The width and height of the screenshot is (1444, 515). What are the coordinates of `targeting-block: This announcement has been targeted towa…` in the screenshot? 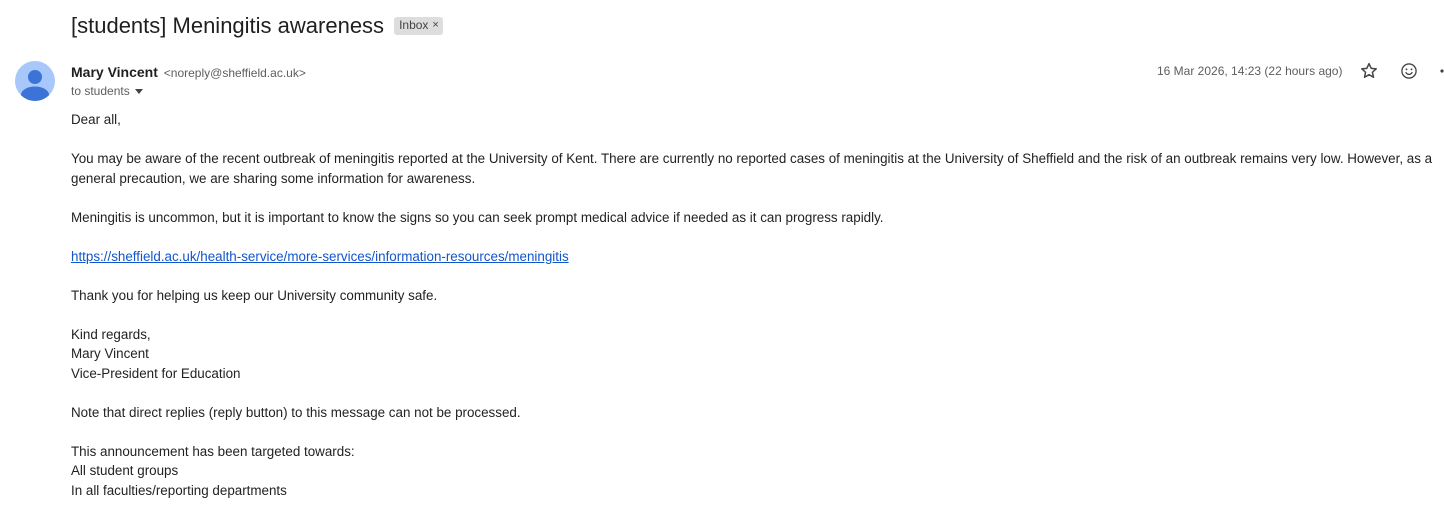 It's located at (757, 471).